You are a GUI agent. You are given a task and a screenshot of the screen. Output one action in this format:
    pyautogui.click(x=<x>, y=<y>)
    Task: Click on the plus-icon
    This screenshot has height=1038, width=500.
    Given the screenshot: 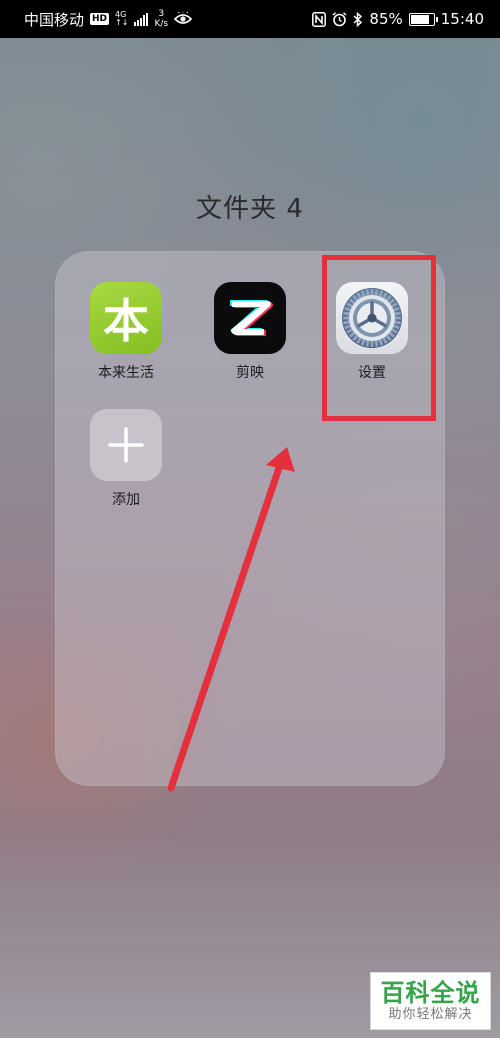 What is the action you would take?
    pyautogui.click(x=126, y=445)
    